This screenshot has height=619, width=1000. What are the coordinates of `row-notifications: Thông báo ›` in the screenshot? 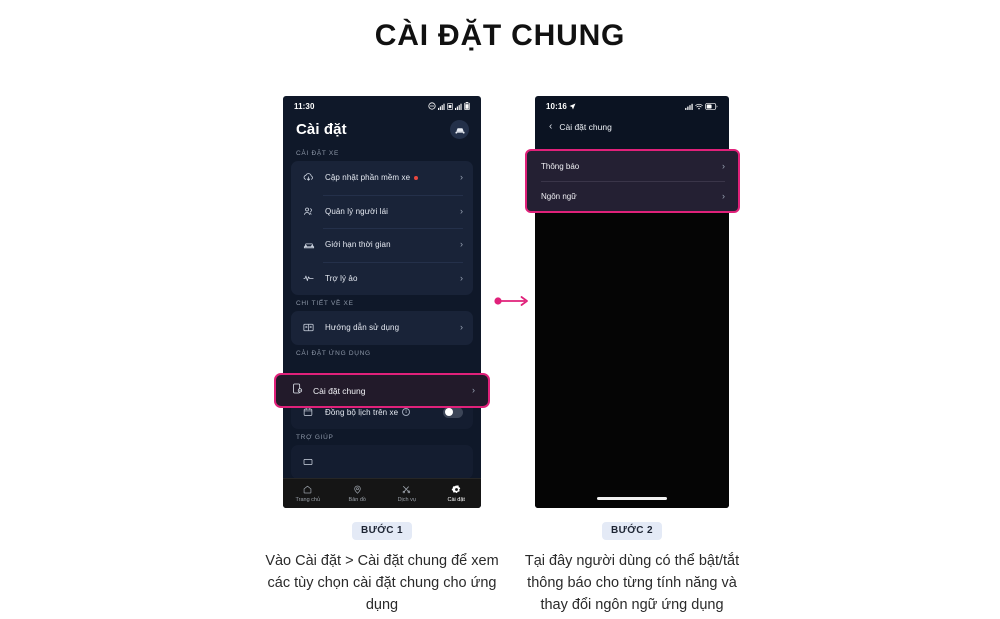 It's located at (632, 166).